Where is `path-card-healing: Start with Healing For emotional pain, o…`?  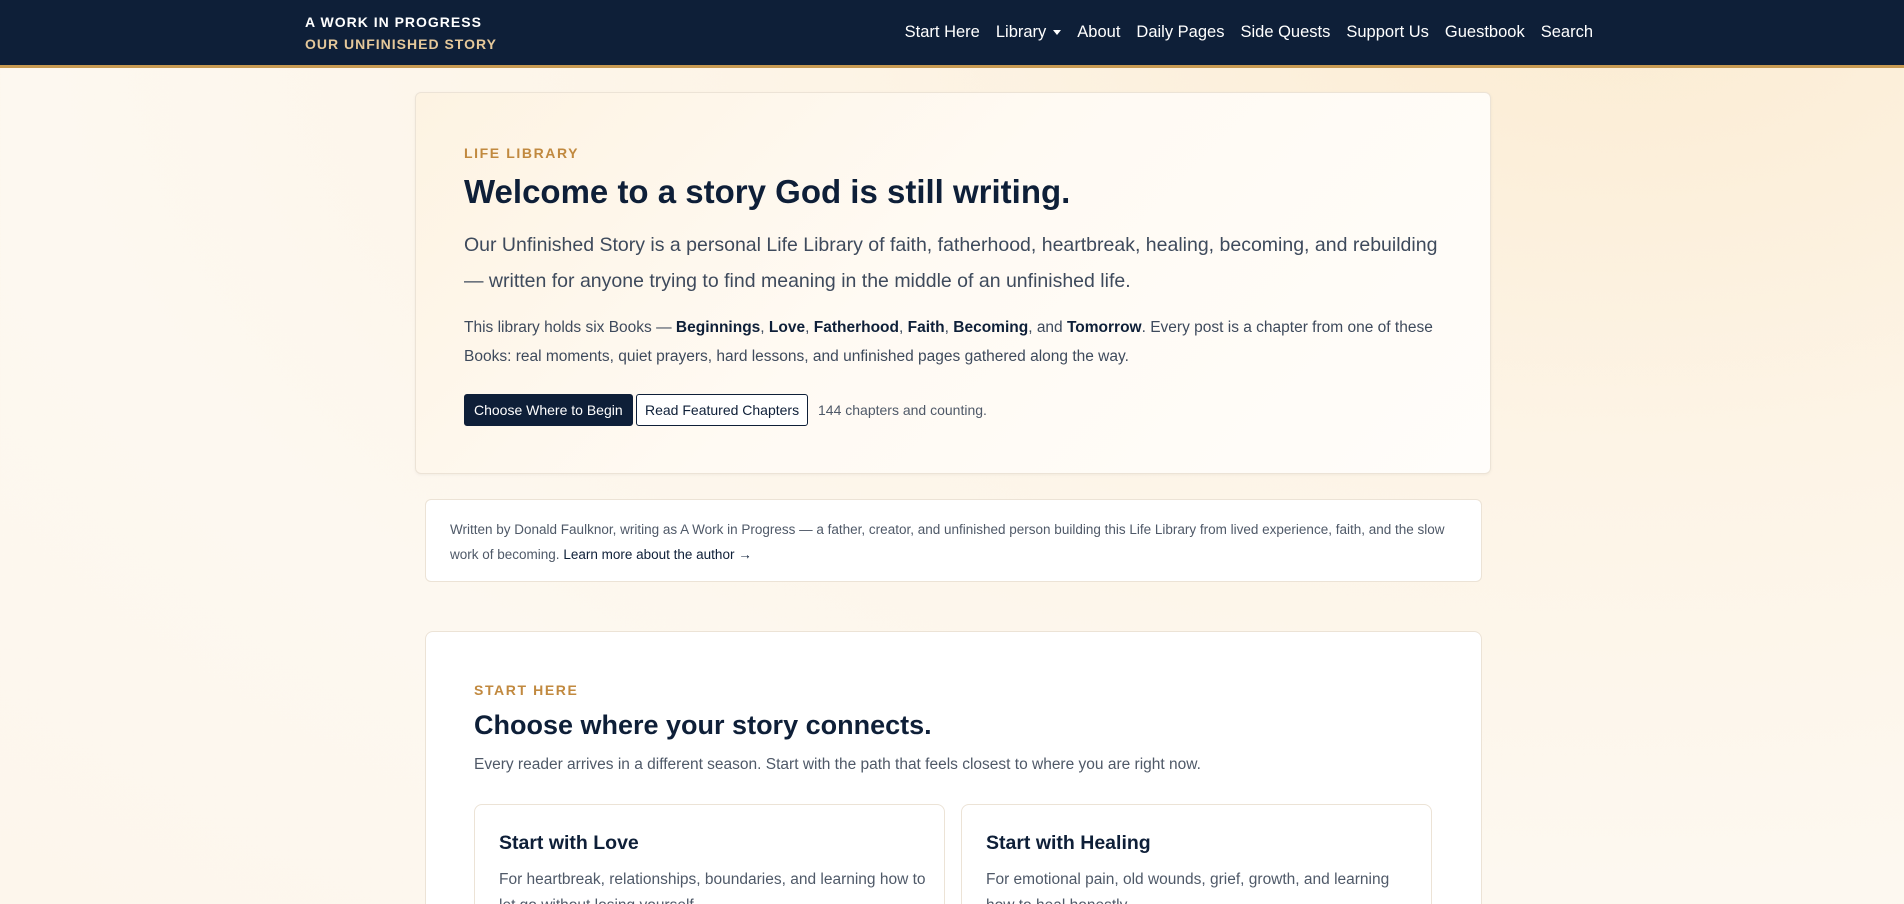
path-card-healing: Start with Healing For emotional pain, o… is located at coordinates (1196, 854).